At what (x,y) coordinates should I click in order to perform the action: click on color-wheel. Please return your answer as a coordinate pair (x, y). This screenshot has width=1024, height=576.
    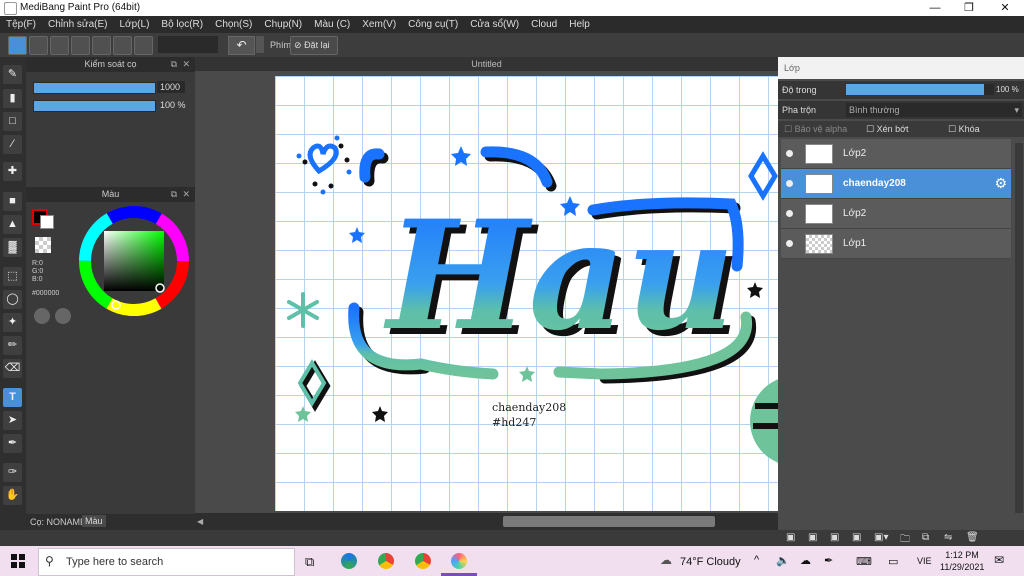
    Looking at the image, I should click on (134, 261).